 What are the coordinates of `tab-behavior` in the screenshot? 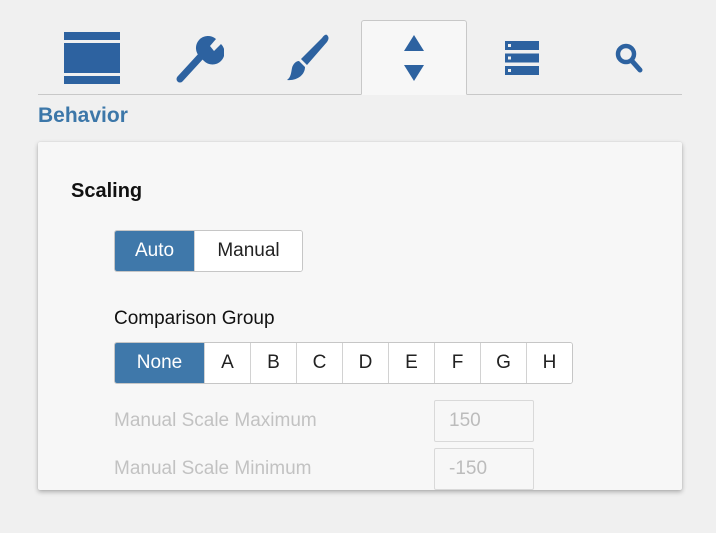 It's located at (414, 57).